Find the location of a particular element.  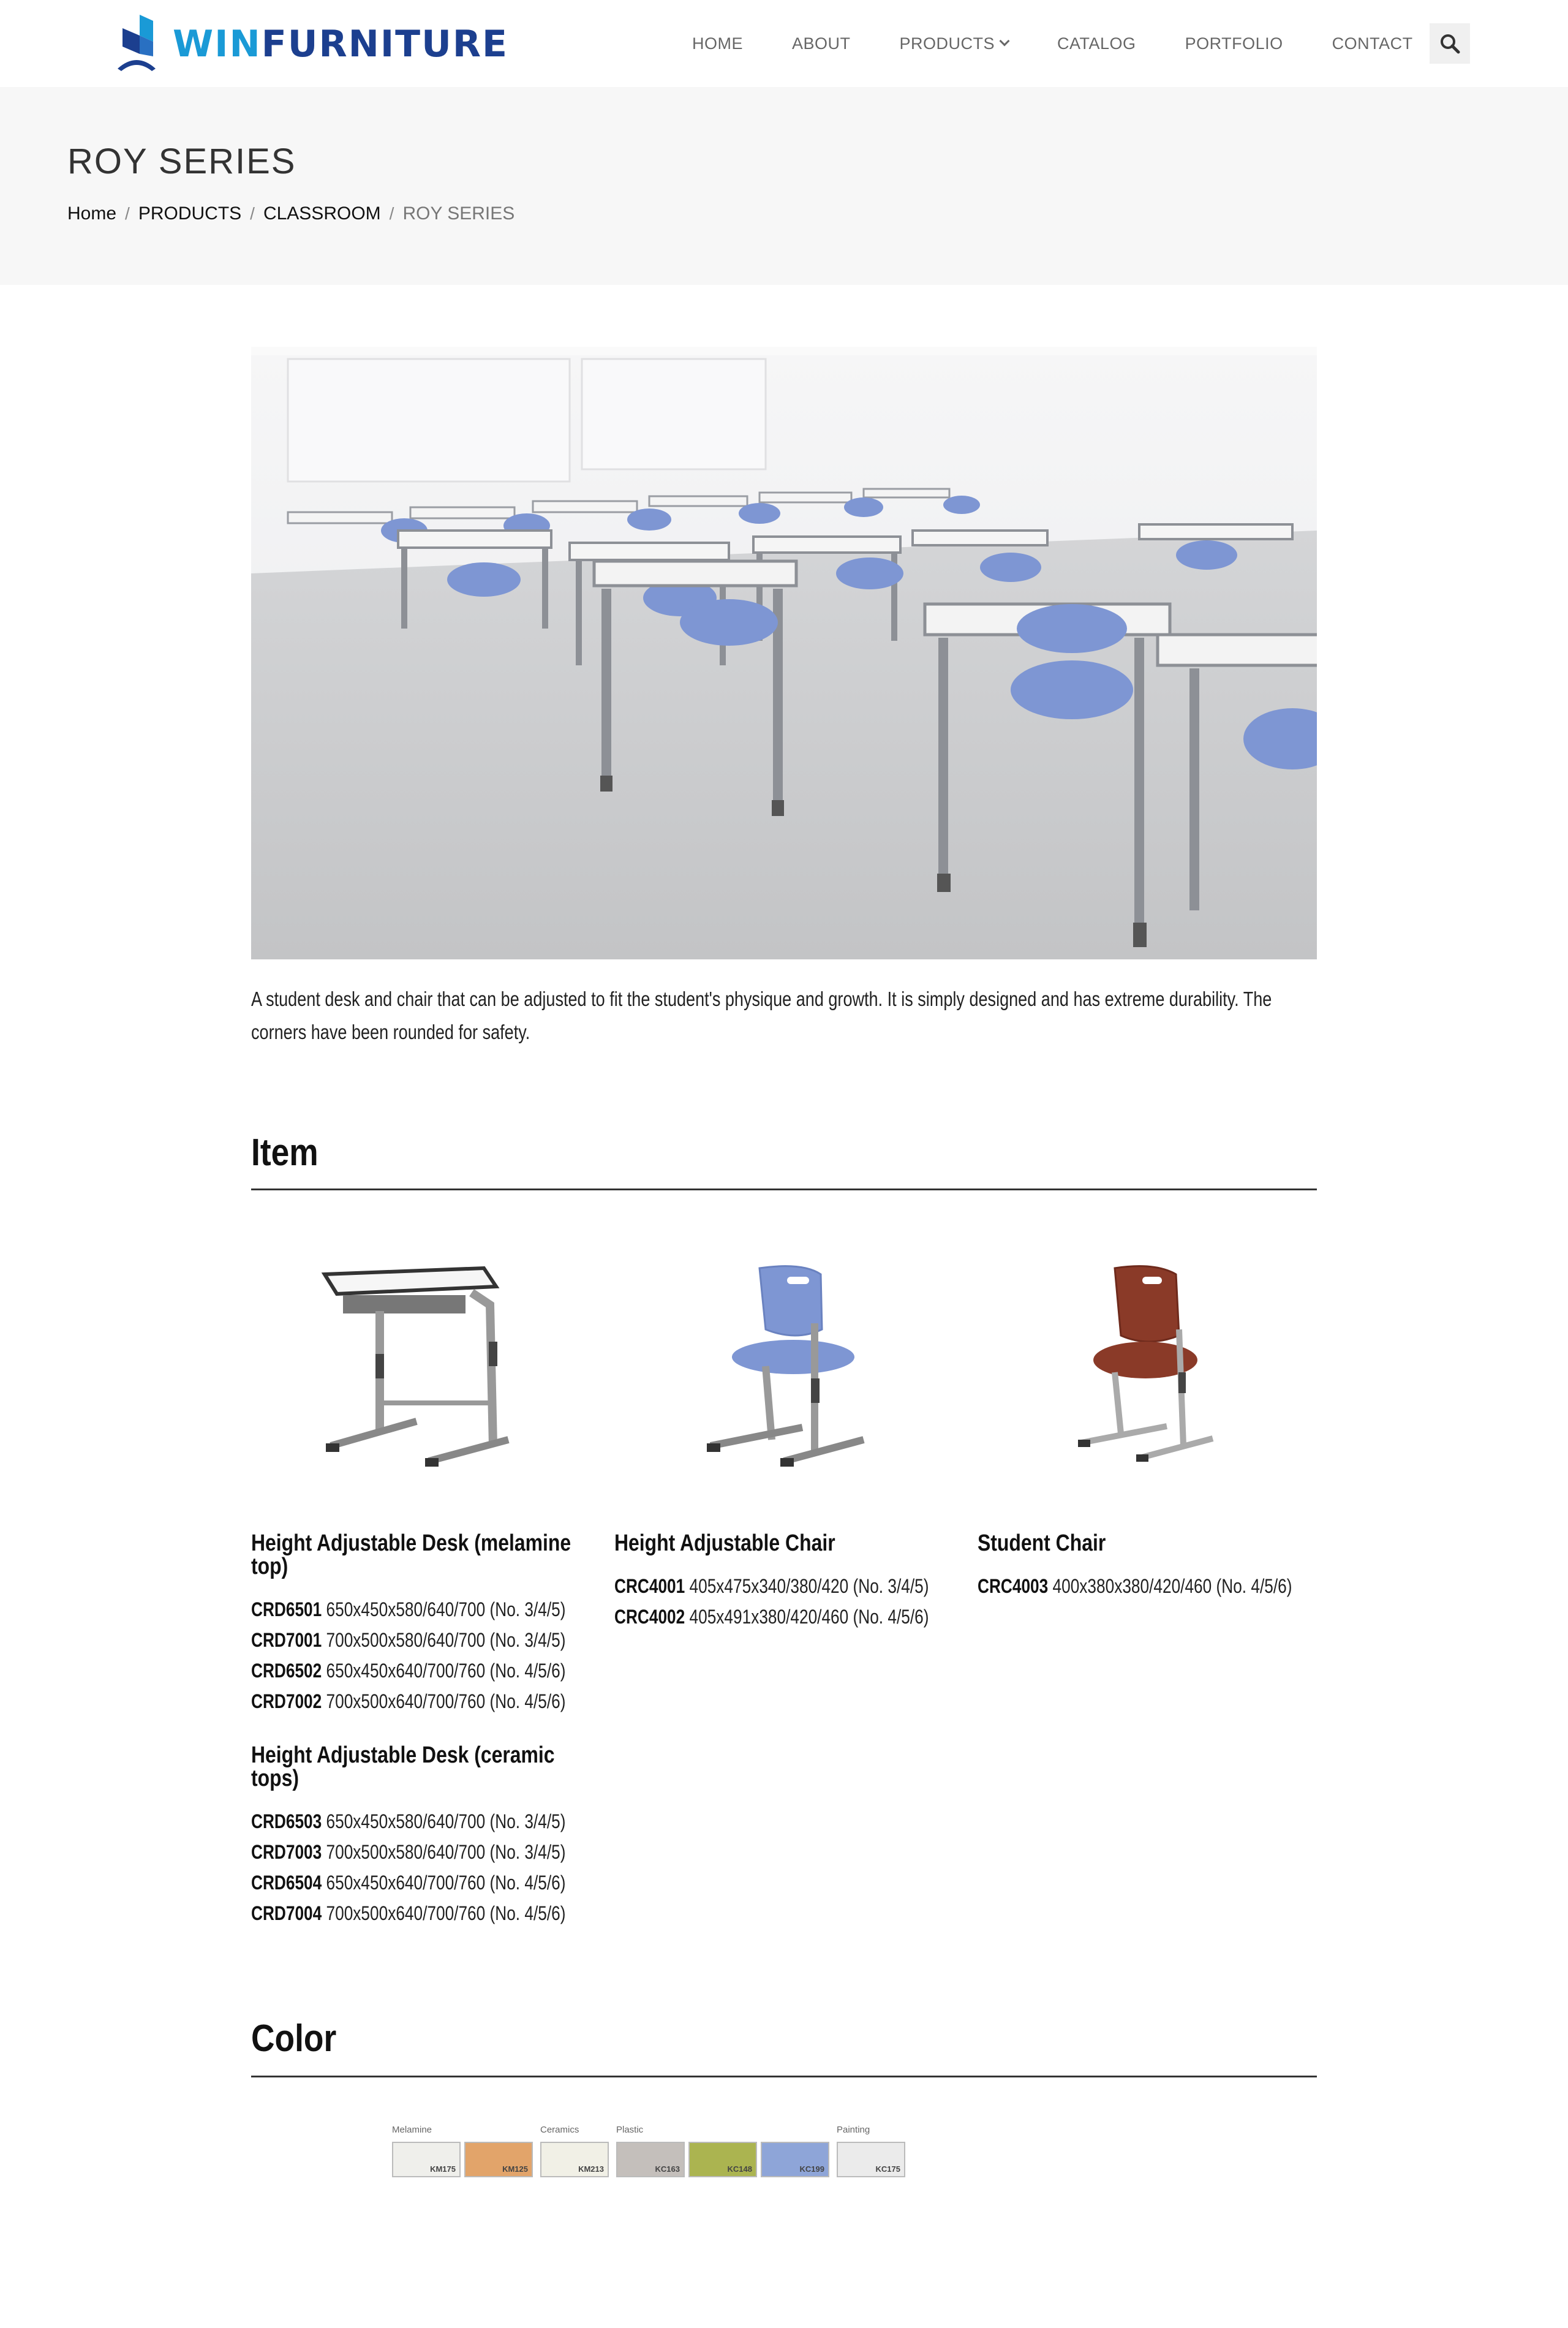

swatch-code: KC148 is located at coordinates (739, 2169).